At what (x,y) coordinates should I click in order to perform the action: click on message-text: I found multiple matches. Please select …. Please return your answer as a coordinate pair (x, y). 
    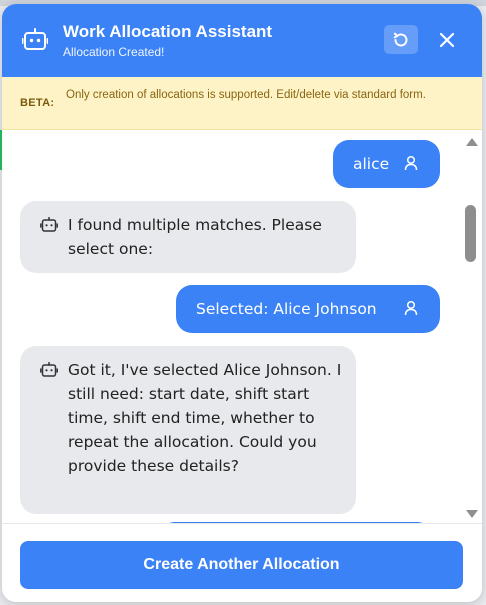
    Looking at the image, I should click on (195, 237).